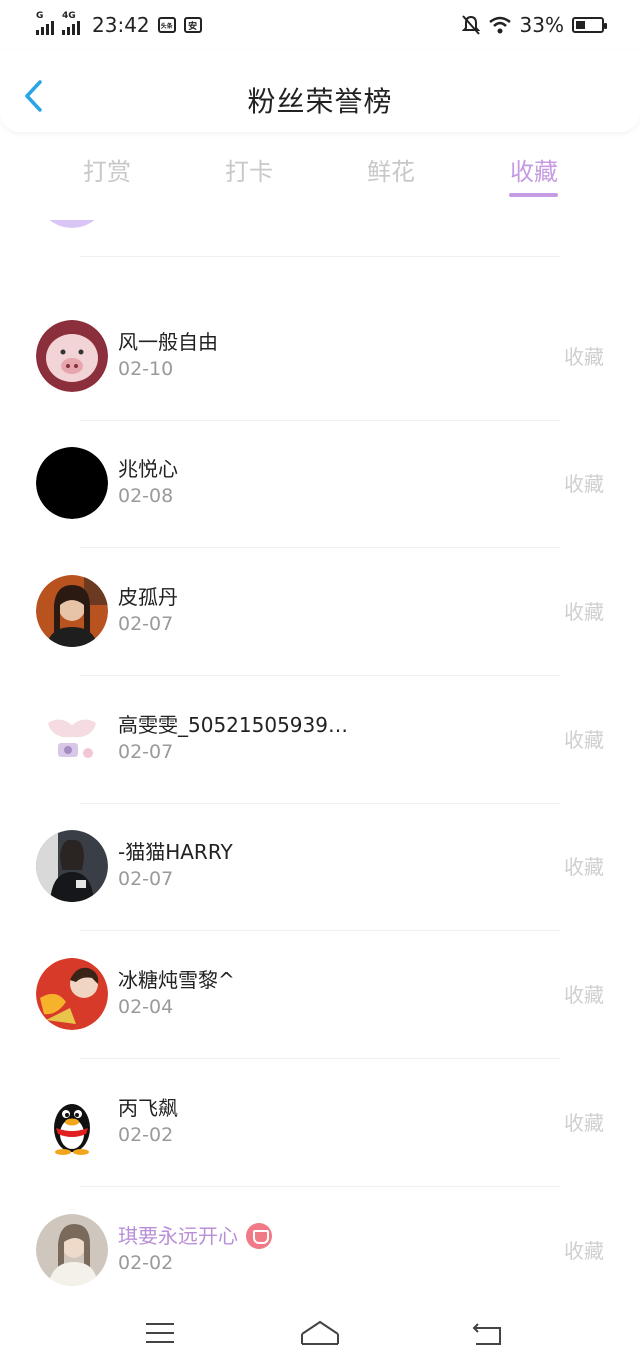 The width and height of the screenshot is (640, 1372). I want to click on app-notification-icon: 安, so click(192, 25).